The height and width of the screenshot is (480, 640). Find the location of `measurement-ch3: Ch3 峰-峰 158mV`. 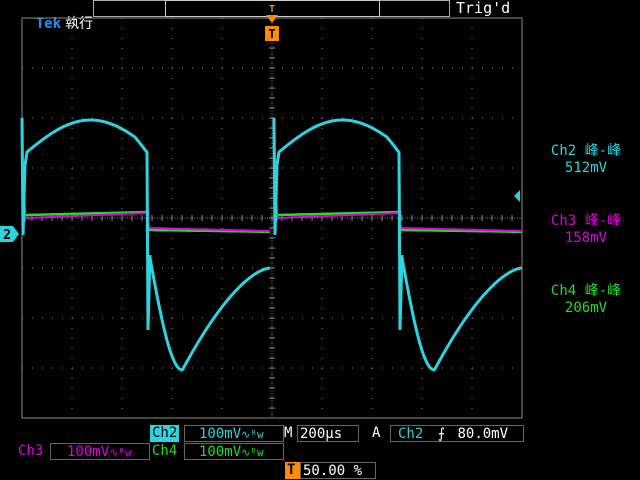

measurement-ch3: Ch3 峰-峰 158mV is located at coordinates (586, 230).